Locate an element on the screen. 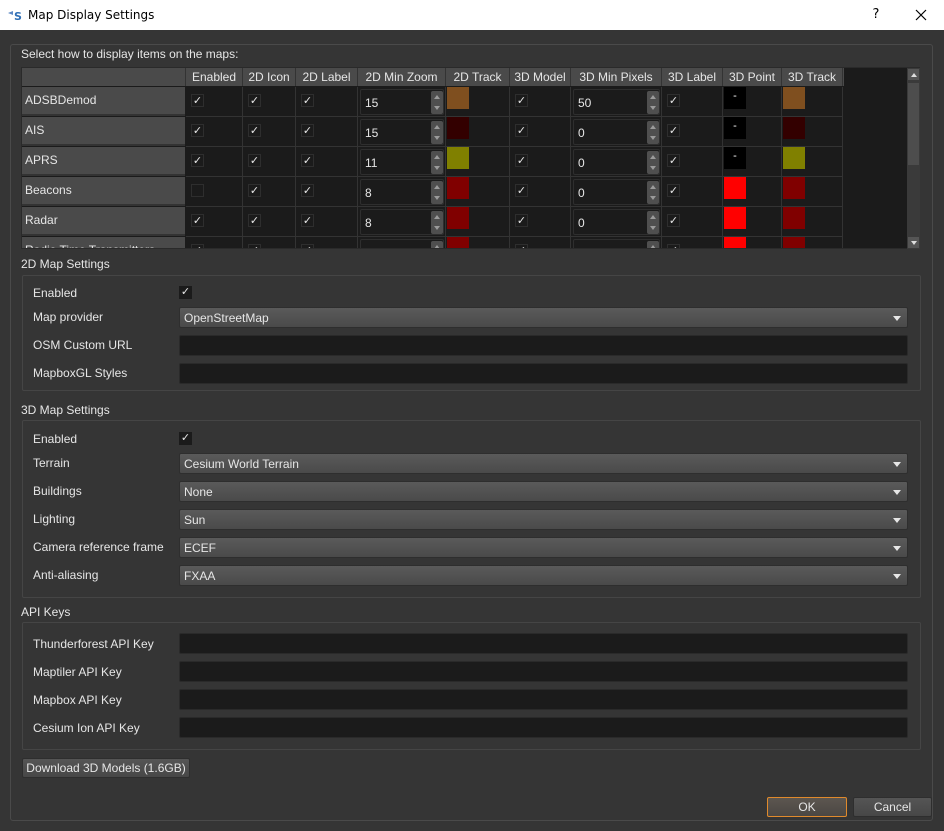 The height and width of the screenshot is (831, 944). thunderforest-key-input is located at coordinates (543, 643).